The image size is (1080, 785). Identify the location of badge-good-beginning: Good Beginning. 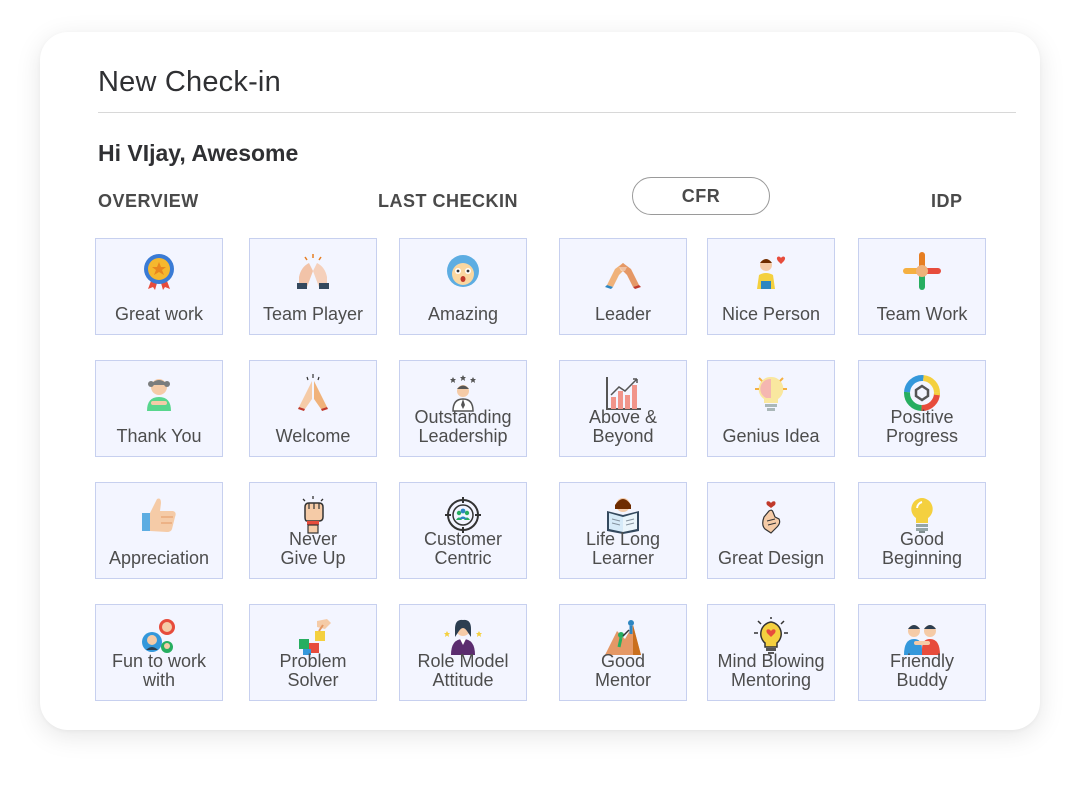
(922, 530).